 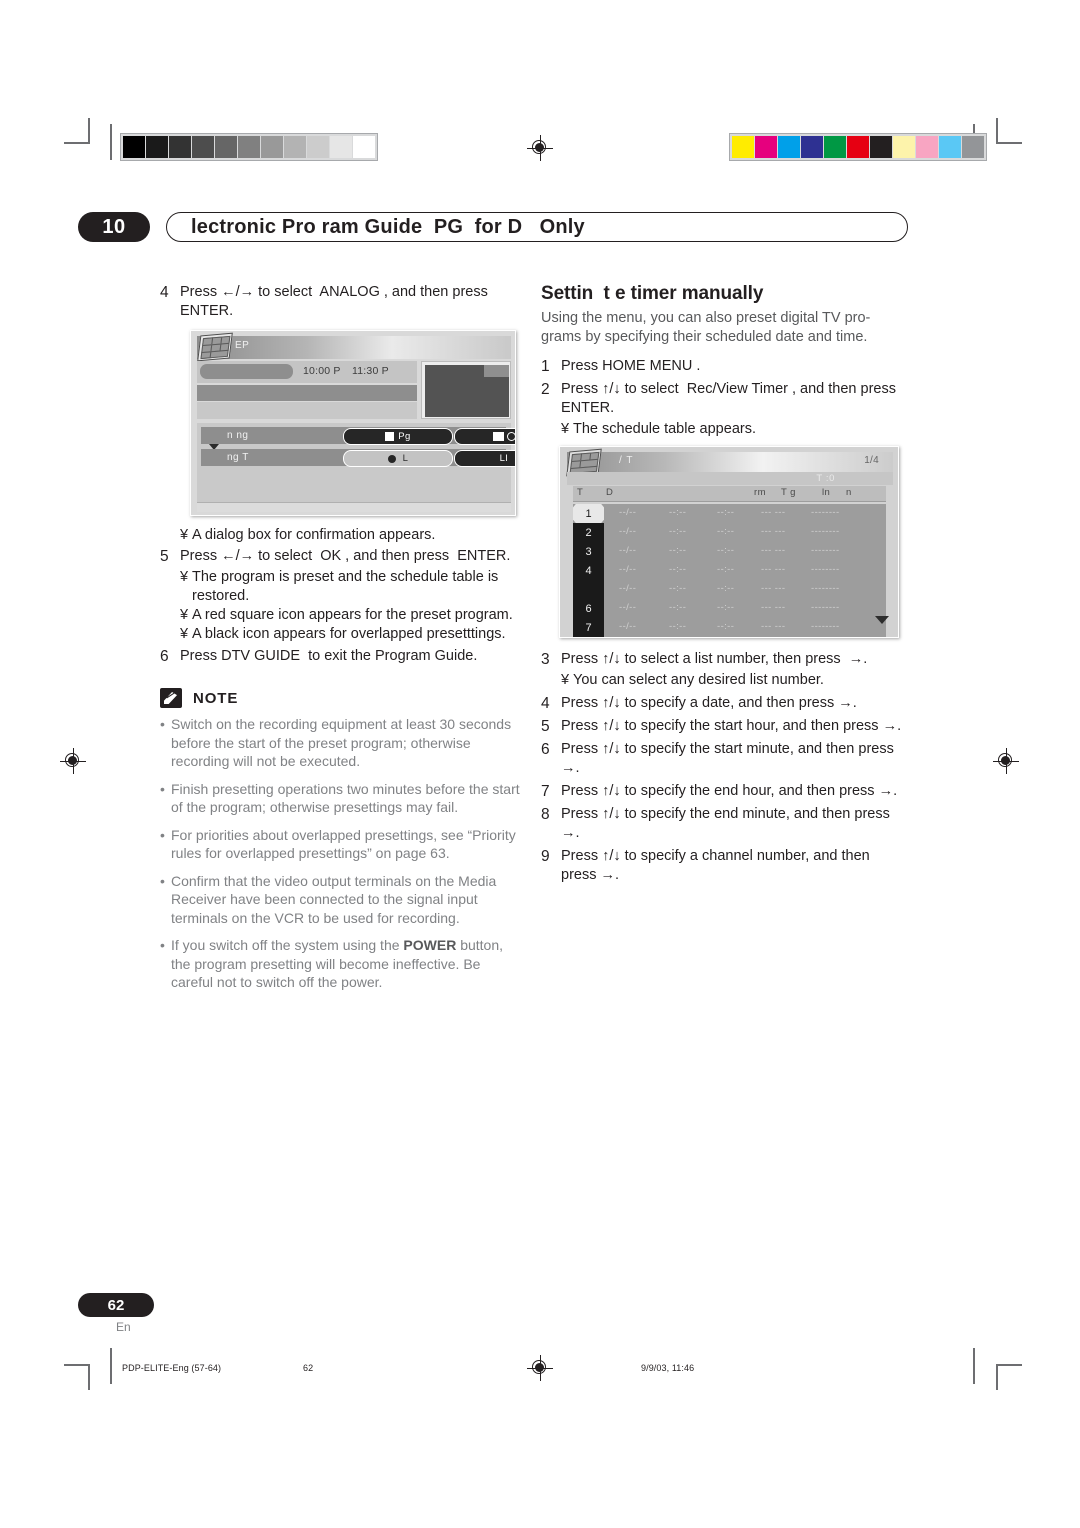 What do you see at coordinates (466, 390) in the screenshot?
I see `epg-video-preview` at bounding box center [466, 390].